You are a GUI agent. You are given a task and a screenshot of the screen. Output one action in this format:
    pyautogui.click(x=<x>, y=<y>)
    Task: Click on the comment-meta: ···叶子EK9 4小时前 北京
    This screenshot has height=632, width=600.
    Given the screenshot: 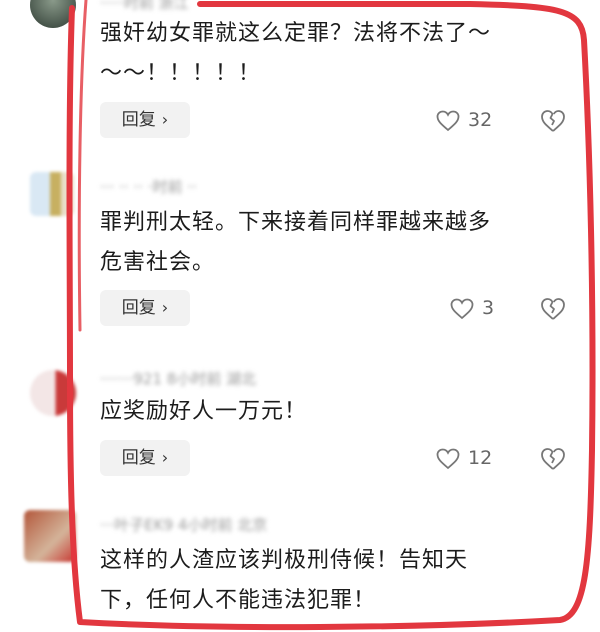 What is the action you would take?
    pyautogui.click(x=184, y=525)
    